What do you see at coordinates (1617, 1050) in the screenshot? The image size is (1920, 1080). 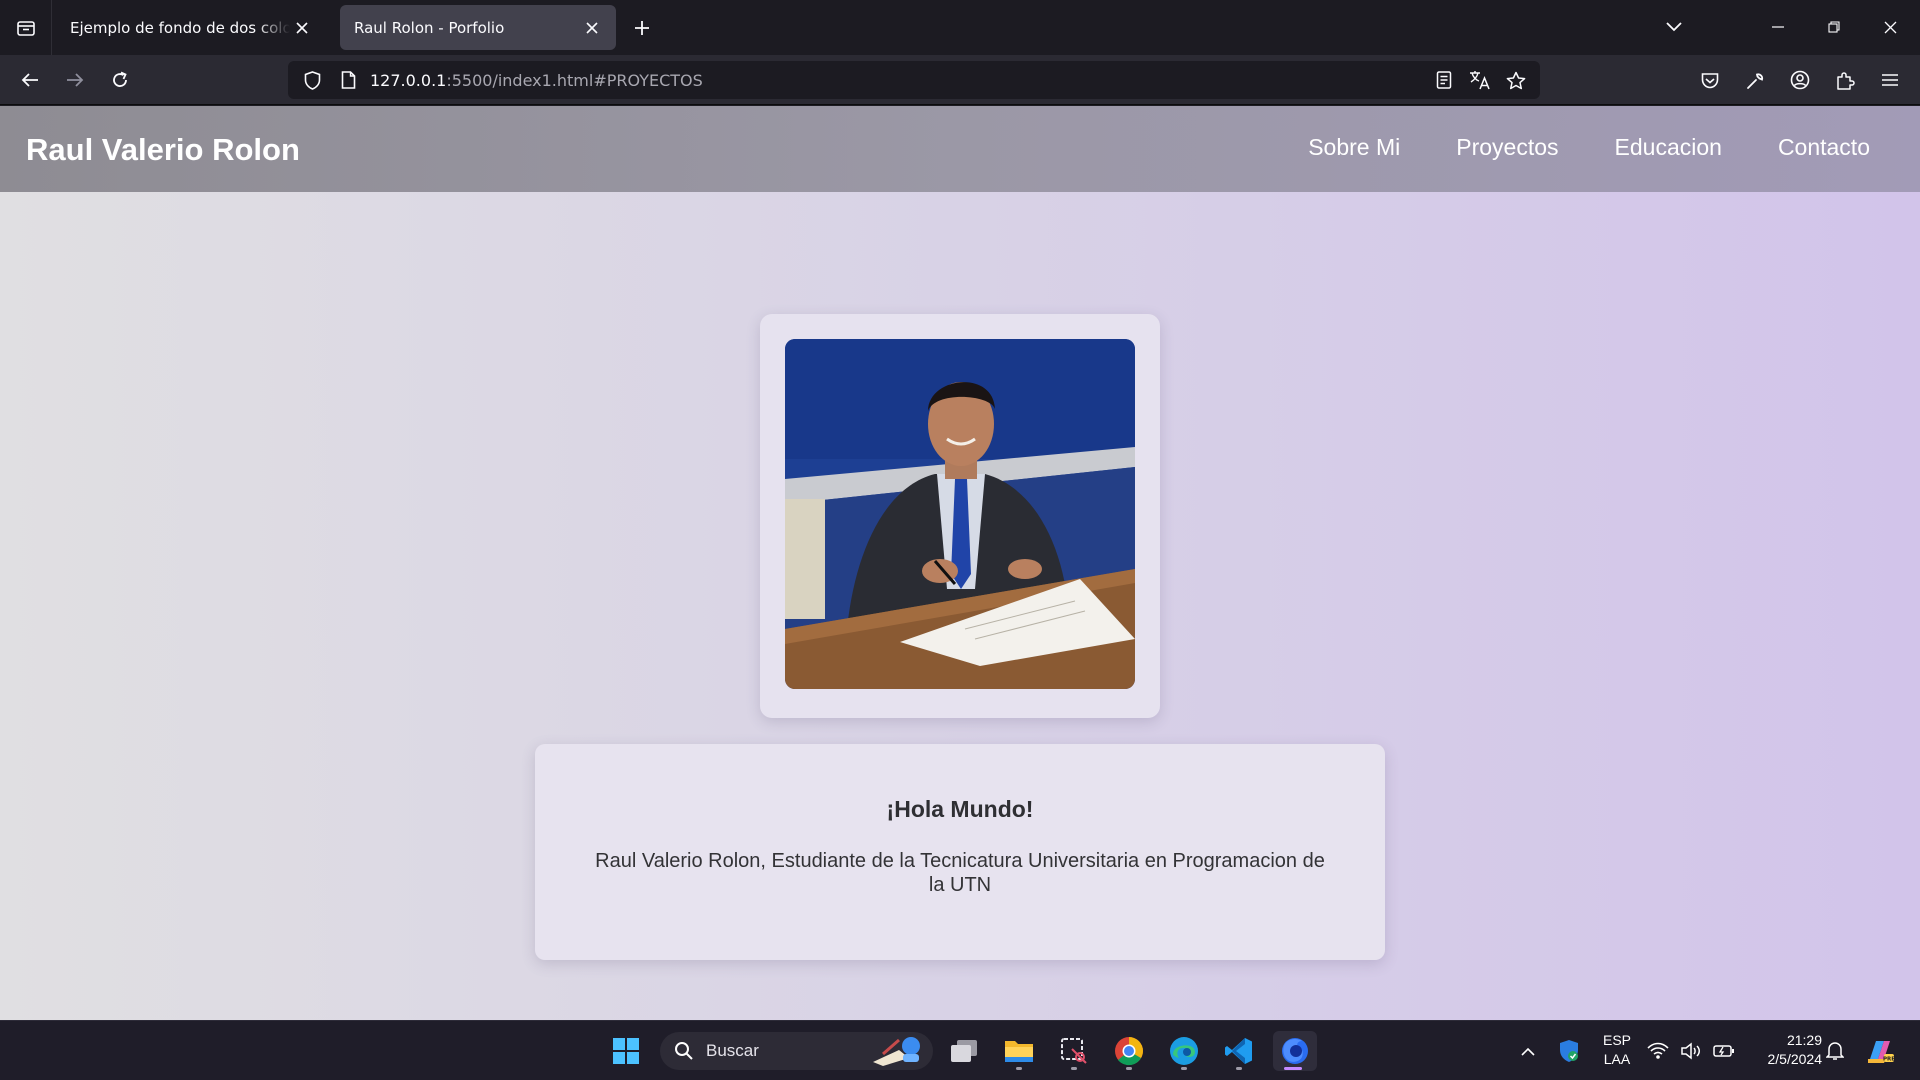 I see `input-language-indicator: ESP LAA` at bounding box center [1617, 1050].